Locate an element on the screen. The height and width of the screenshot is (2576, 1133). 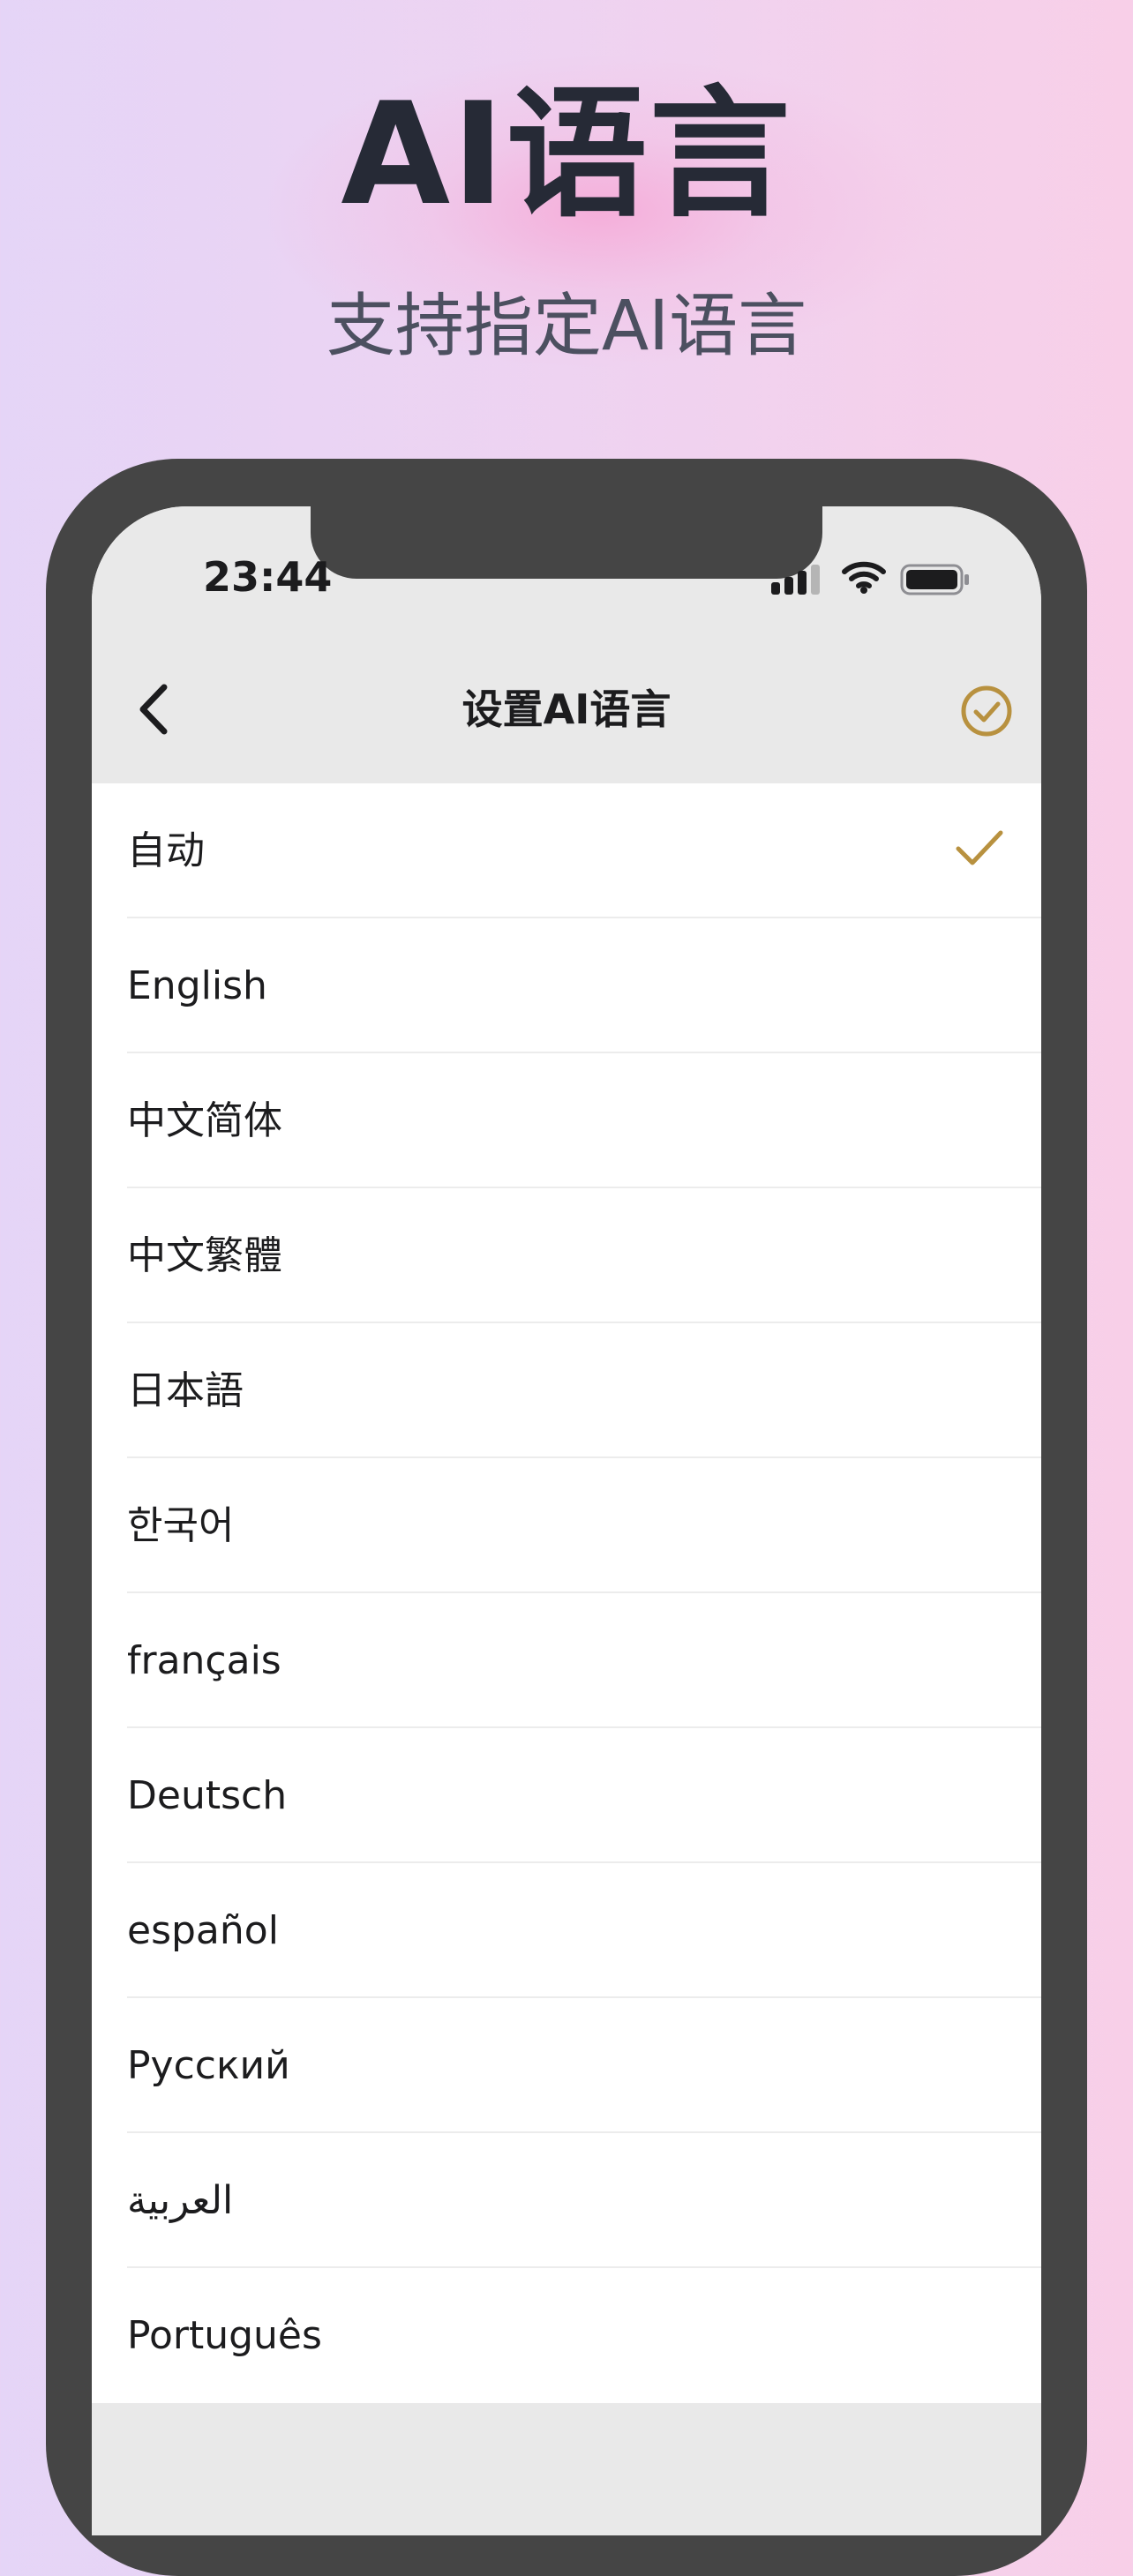
bottom-bar is located at coordinates (566, 2469).